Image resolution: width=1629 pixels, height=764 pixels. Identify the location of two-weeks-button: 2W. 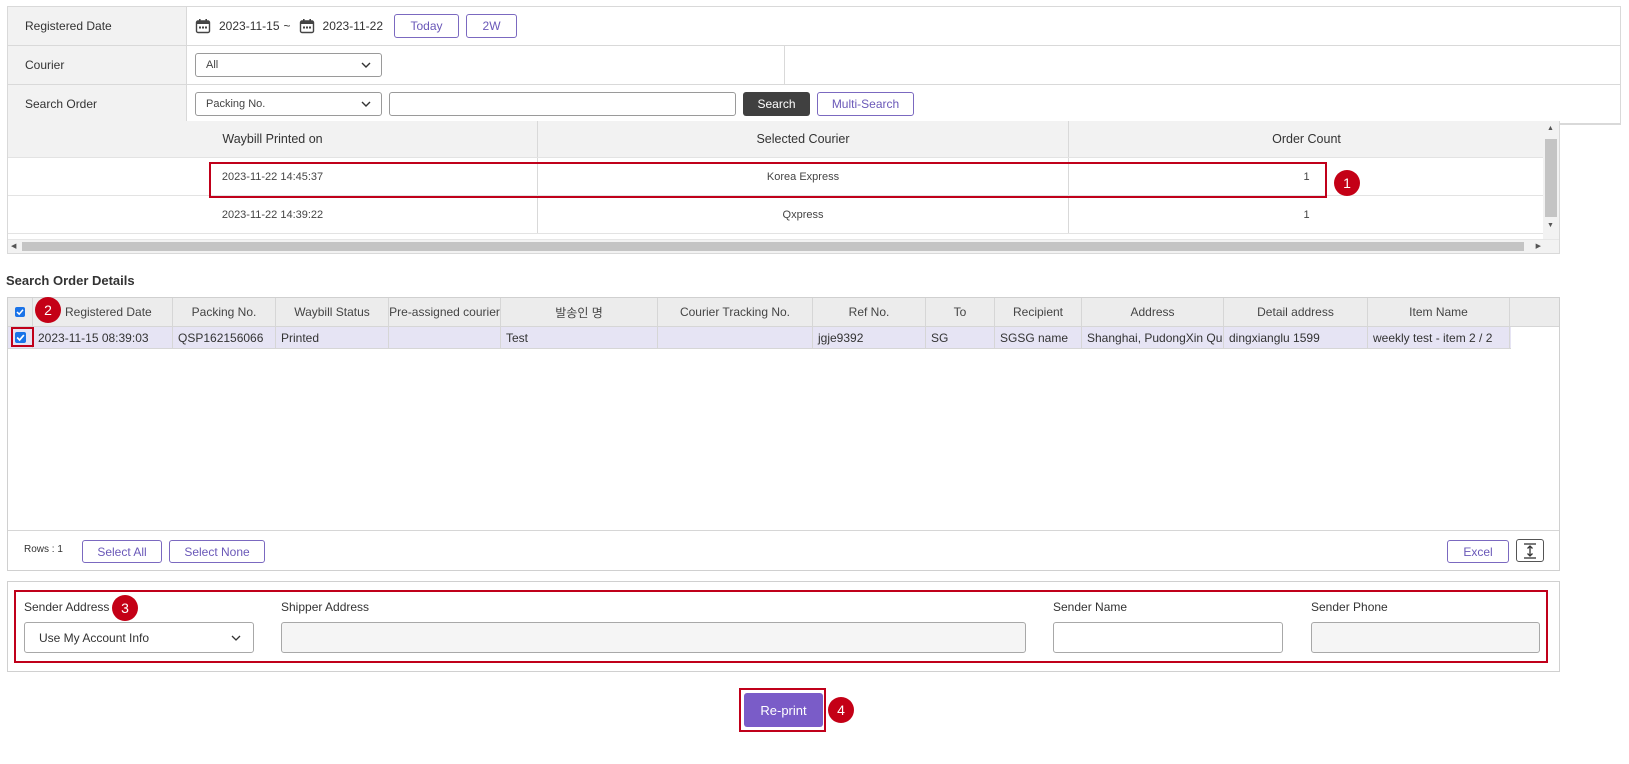
(492, 26).